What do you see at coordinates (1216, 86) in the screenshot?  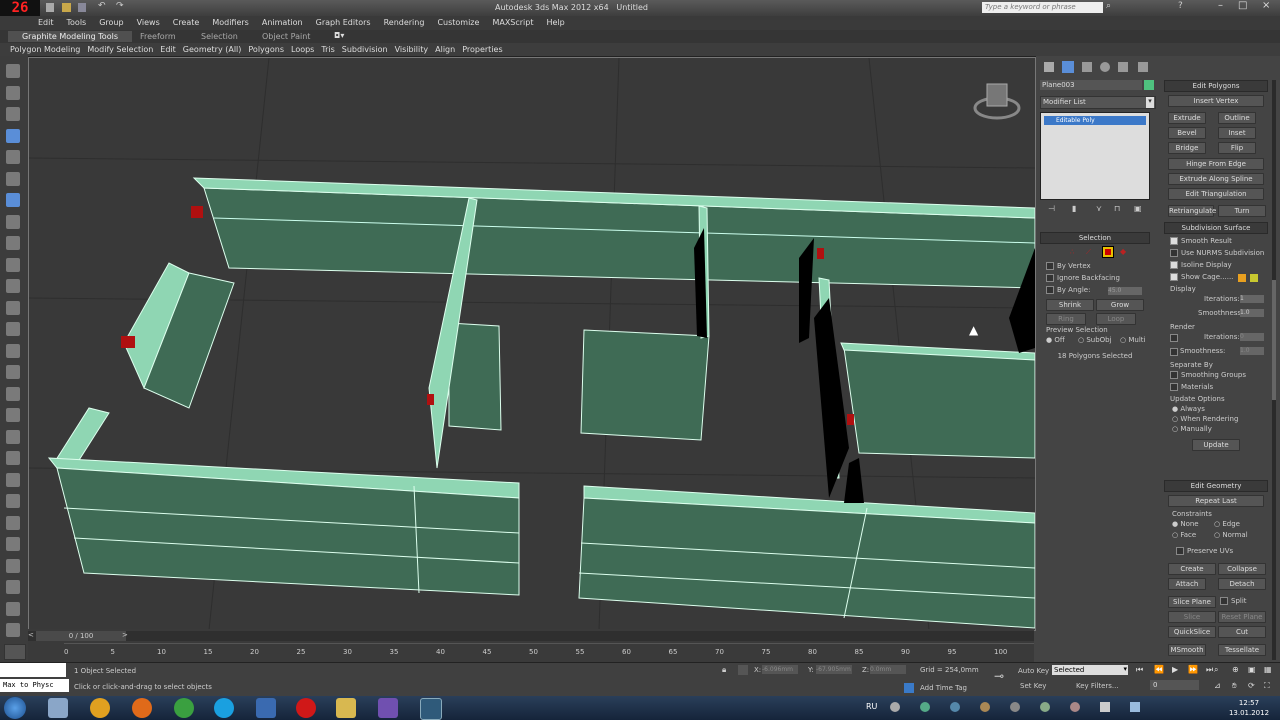 I see `edit-polygons-header: Edit Polygons` at bounding box center [1216, 86].